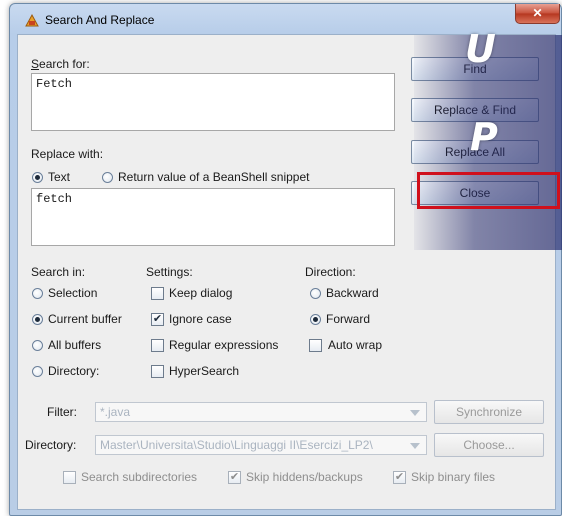 Image resolution: width=562 pixels, height=516 pixels. Describe the element at coordinates (107, 177) in the screenshot. I see `replace-mode-beanshell-radio` at that location.